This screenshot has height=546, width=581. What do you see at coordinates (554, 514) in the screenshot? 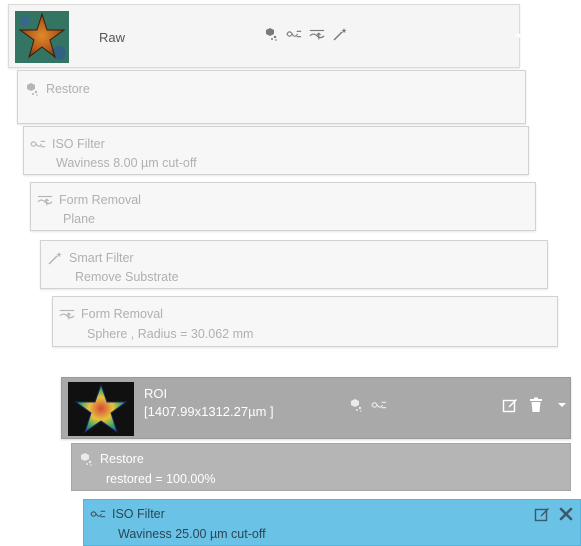
I see `operator-actions` at bounding box center [554, 514].